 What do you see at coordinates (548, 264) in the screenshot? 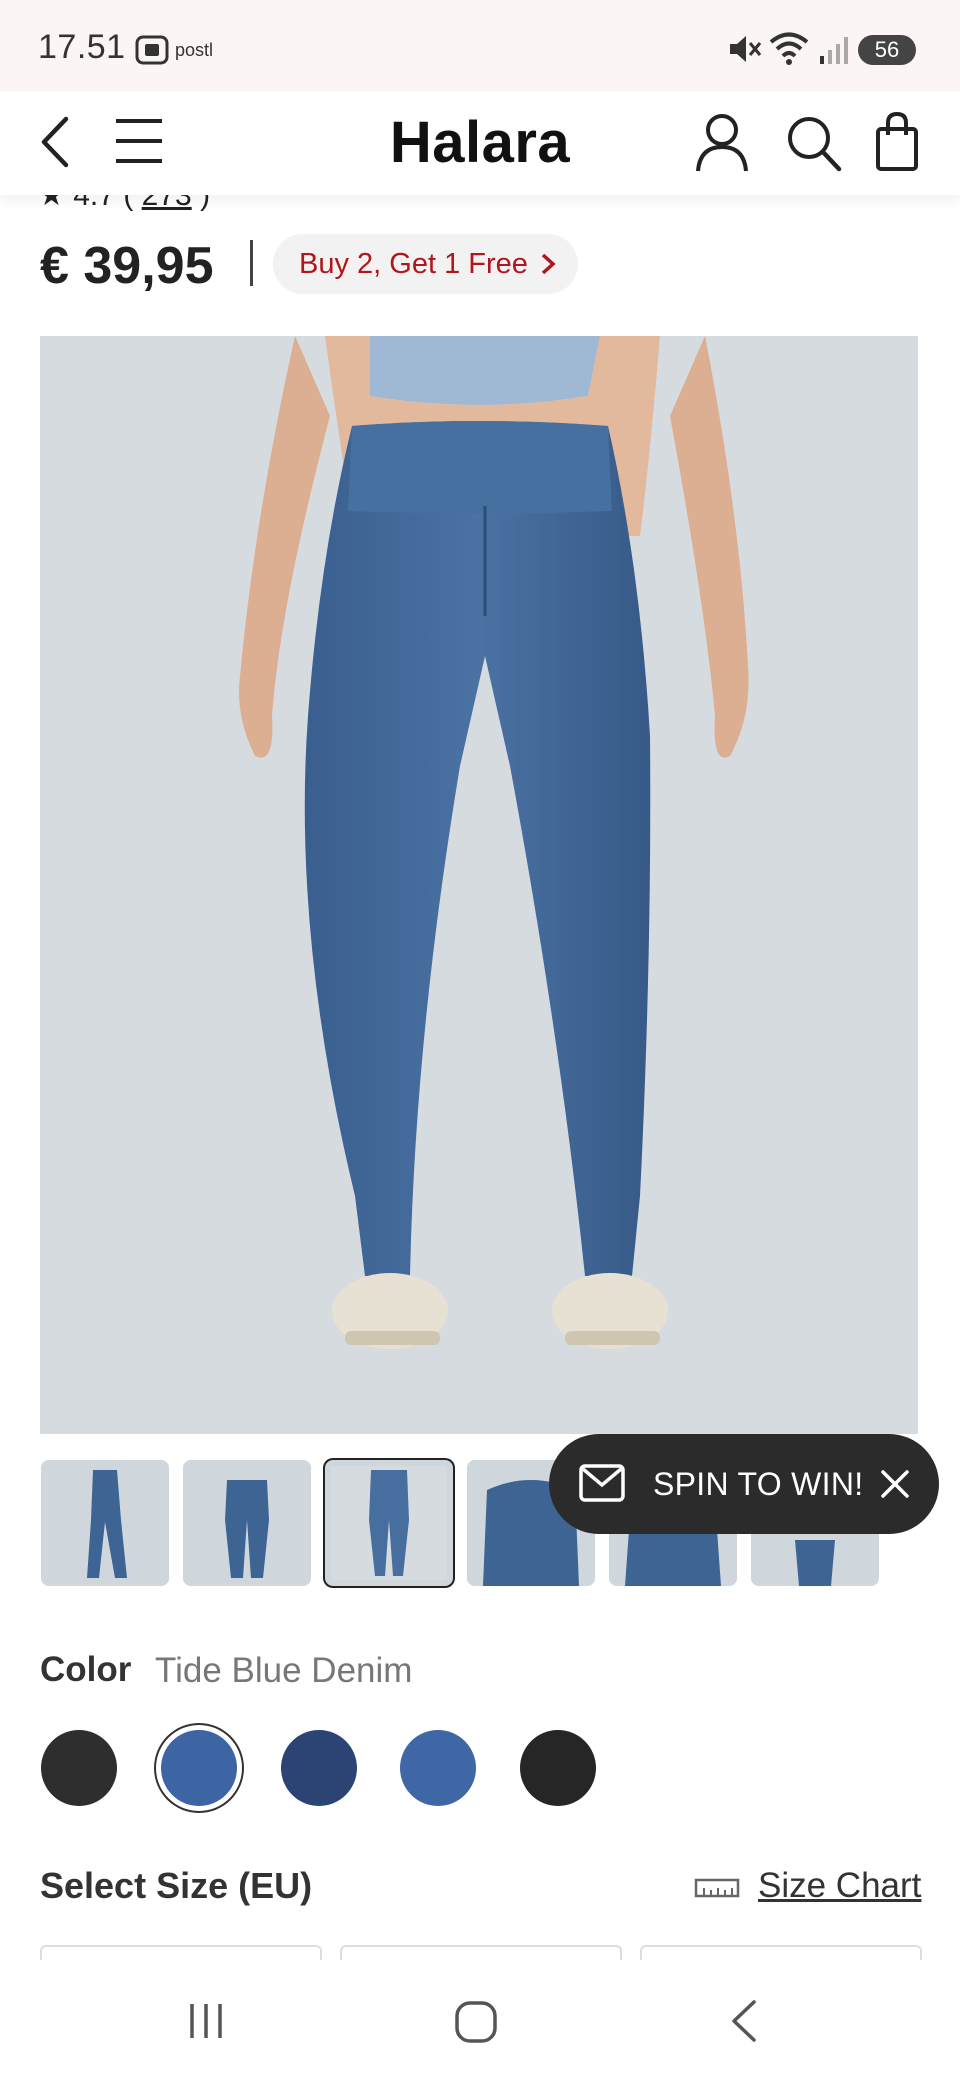
I see `chevron-right-icon` at bounding box center [548, 264].